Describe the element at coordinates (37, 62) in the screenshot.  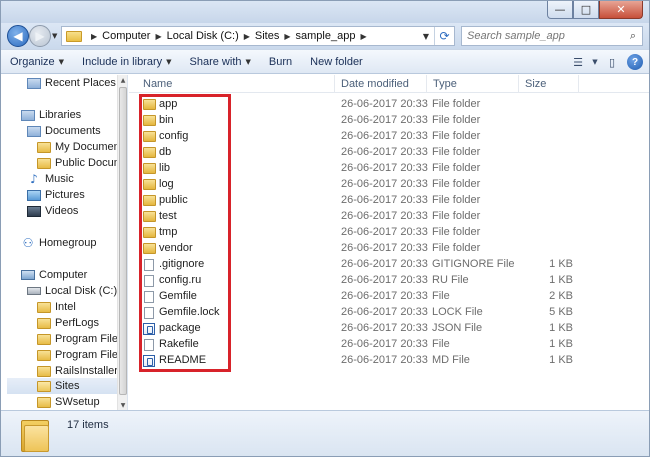
I see `organize-menu: Organize ▼` at that location.